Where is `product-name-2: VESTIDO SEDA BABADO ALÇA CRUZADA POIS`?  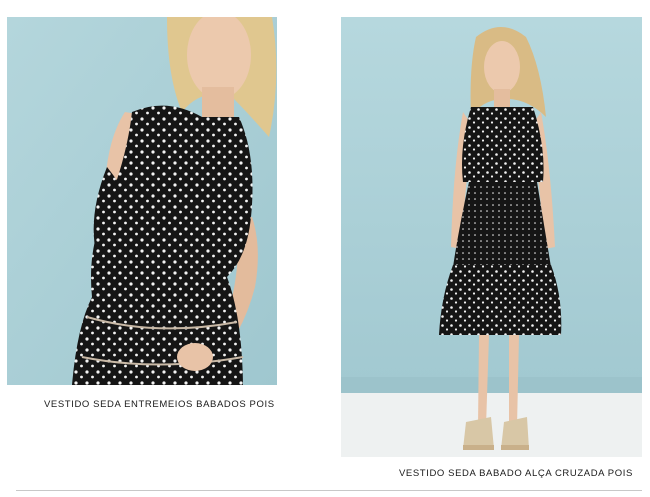 product-name-2: VESTIDO SEDA BABADO ALÇA CRUZADA POIS is located at coordinates (516, 473).